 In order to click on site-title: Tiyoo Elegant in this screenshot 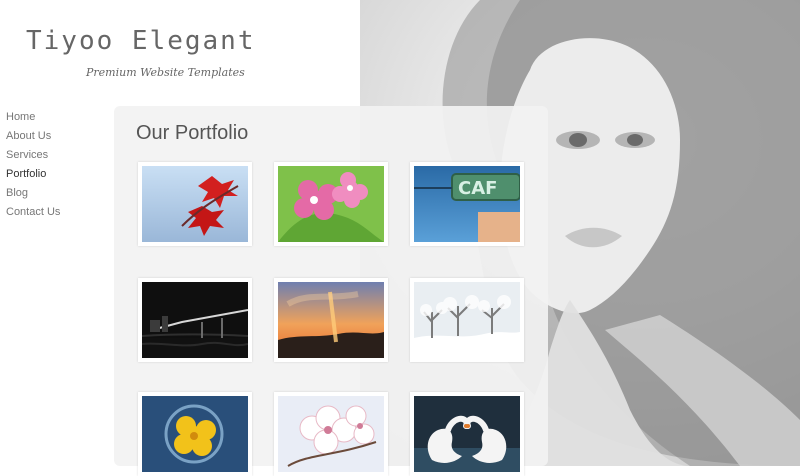, I will do `click(141, 41)`.